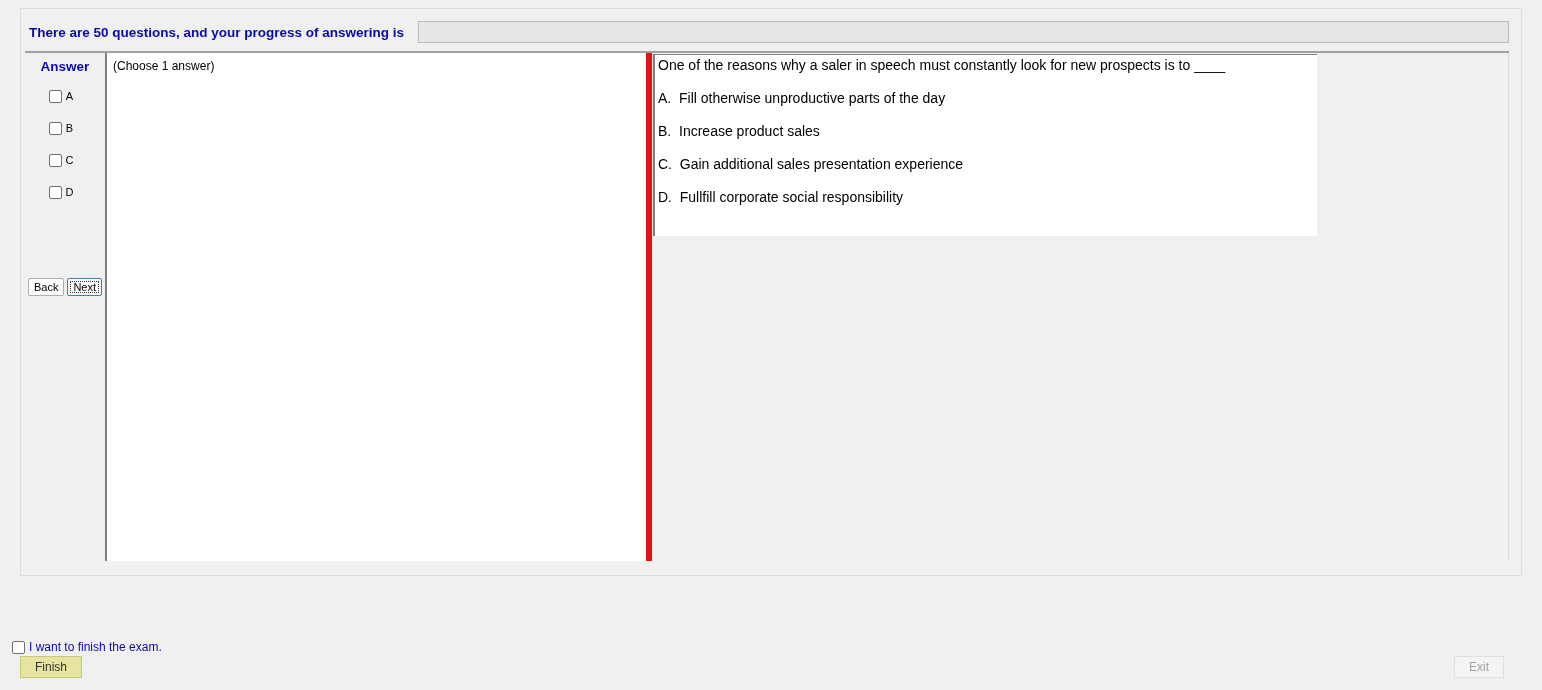 The height and width of the screenshot is (690, 1542). Describe the element at coordinates (69, 160) in the screenshot. I see `option-label: C` at that location.